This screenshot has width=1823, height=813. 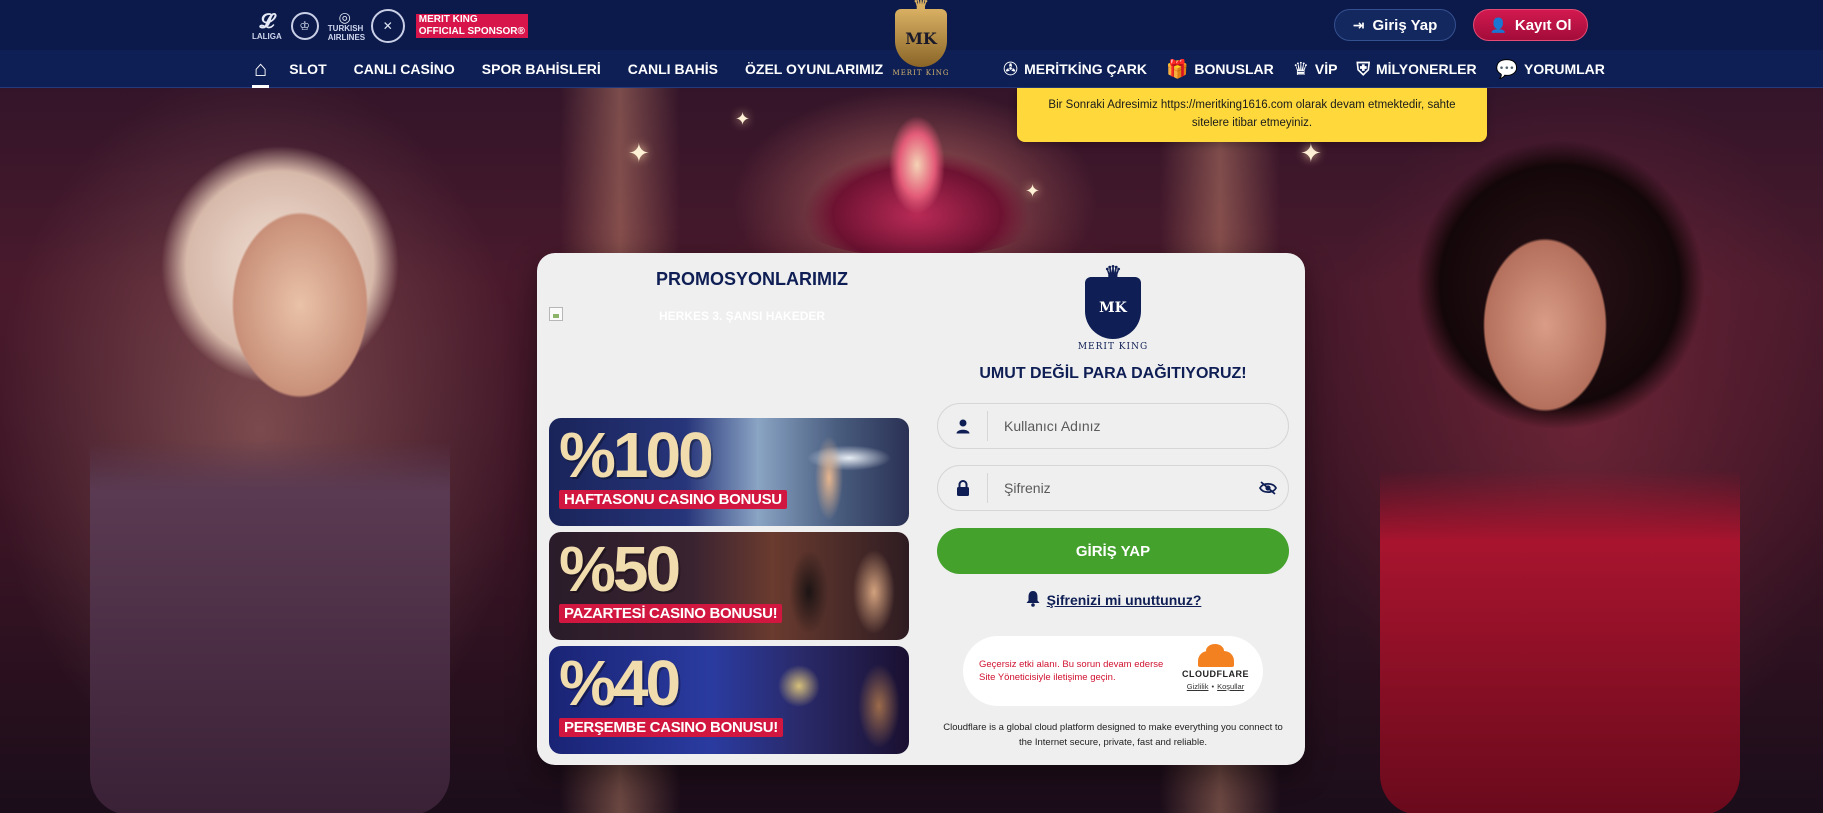 I want to click on crown-icon: ♛, so click(x=1300, y=69).